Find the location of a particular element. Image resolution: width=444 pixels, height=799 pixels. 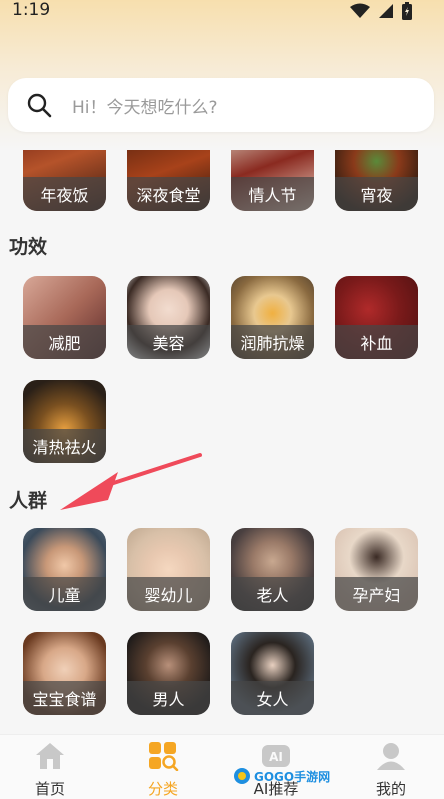

tab-label: 我的 is located at coordinates (390, 789).